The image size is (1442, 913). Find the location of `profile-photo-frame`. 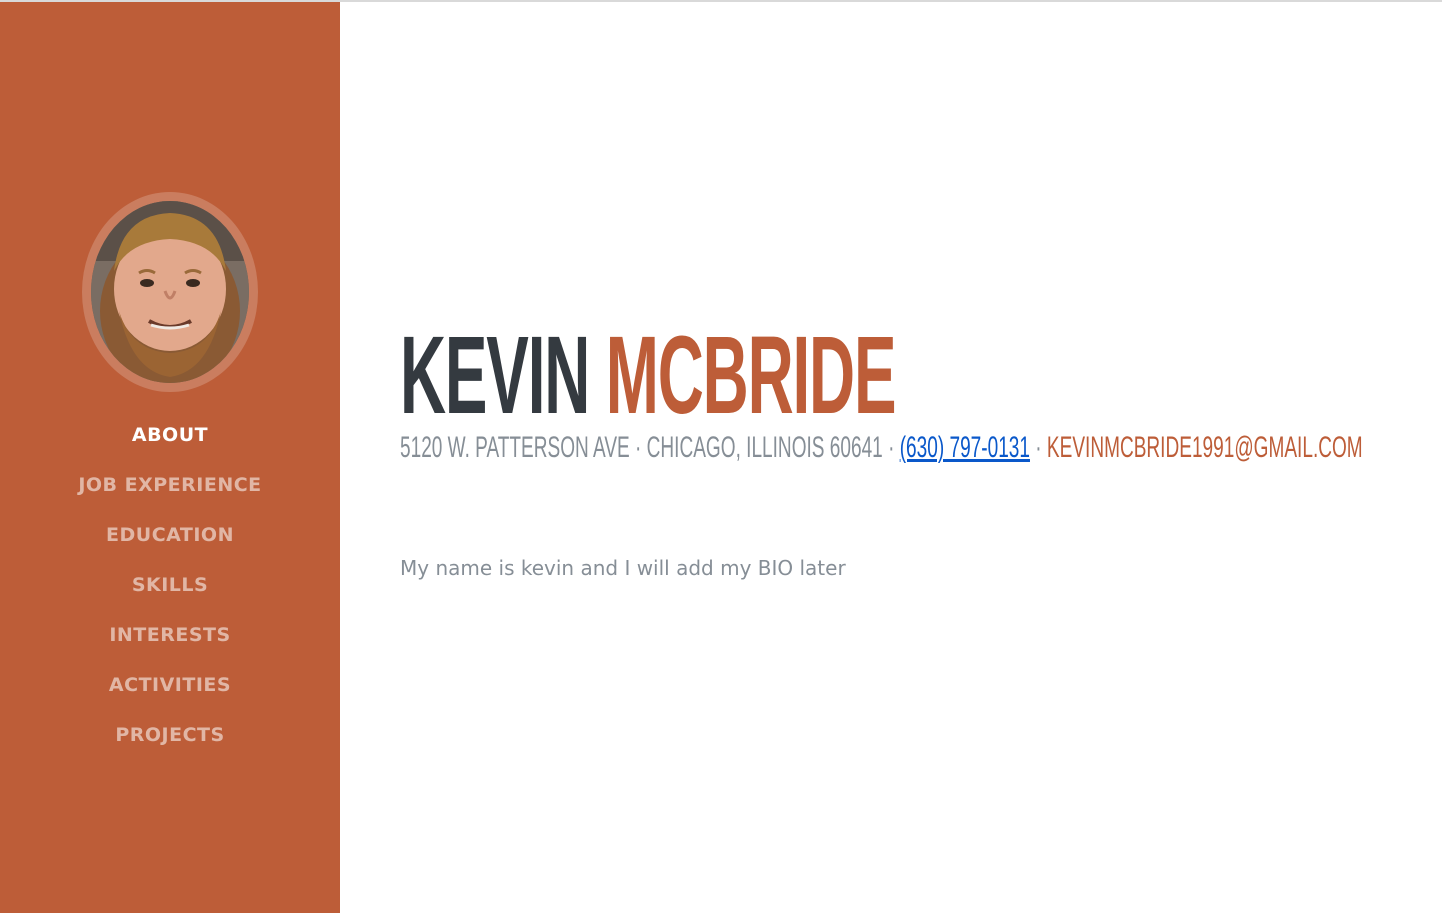

profile-photo-frame is located at coordinates (170, 292).